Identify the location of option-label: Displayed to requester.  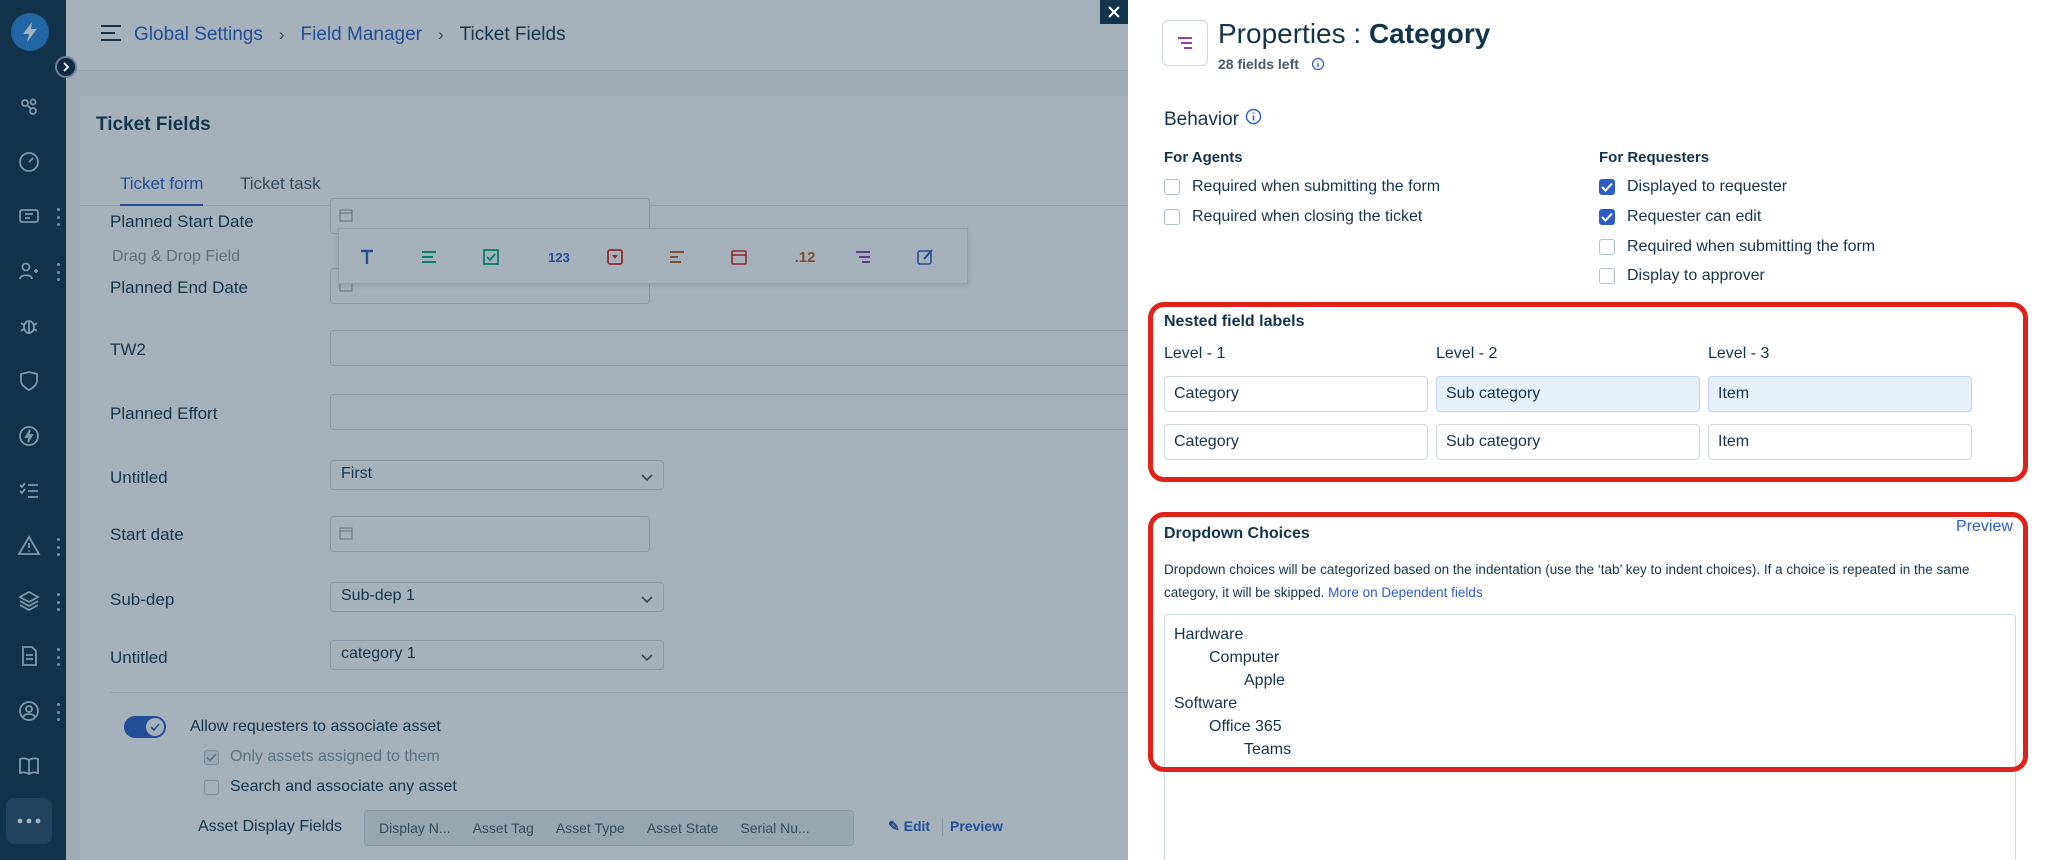
(1707, 186).